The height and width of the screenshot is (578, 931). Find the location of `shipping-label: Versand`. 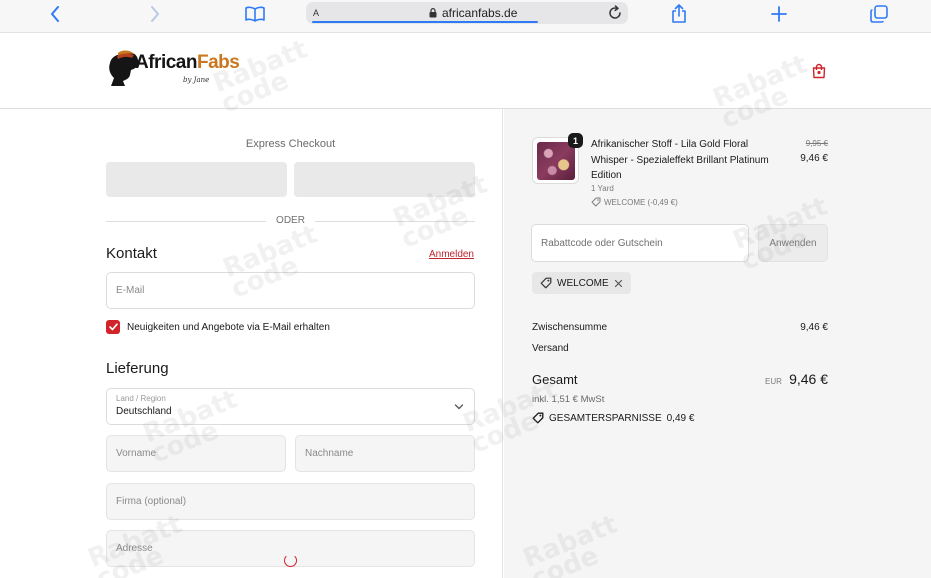

shipping-label: Versand is located at coordinates (550, 348).